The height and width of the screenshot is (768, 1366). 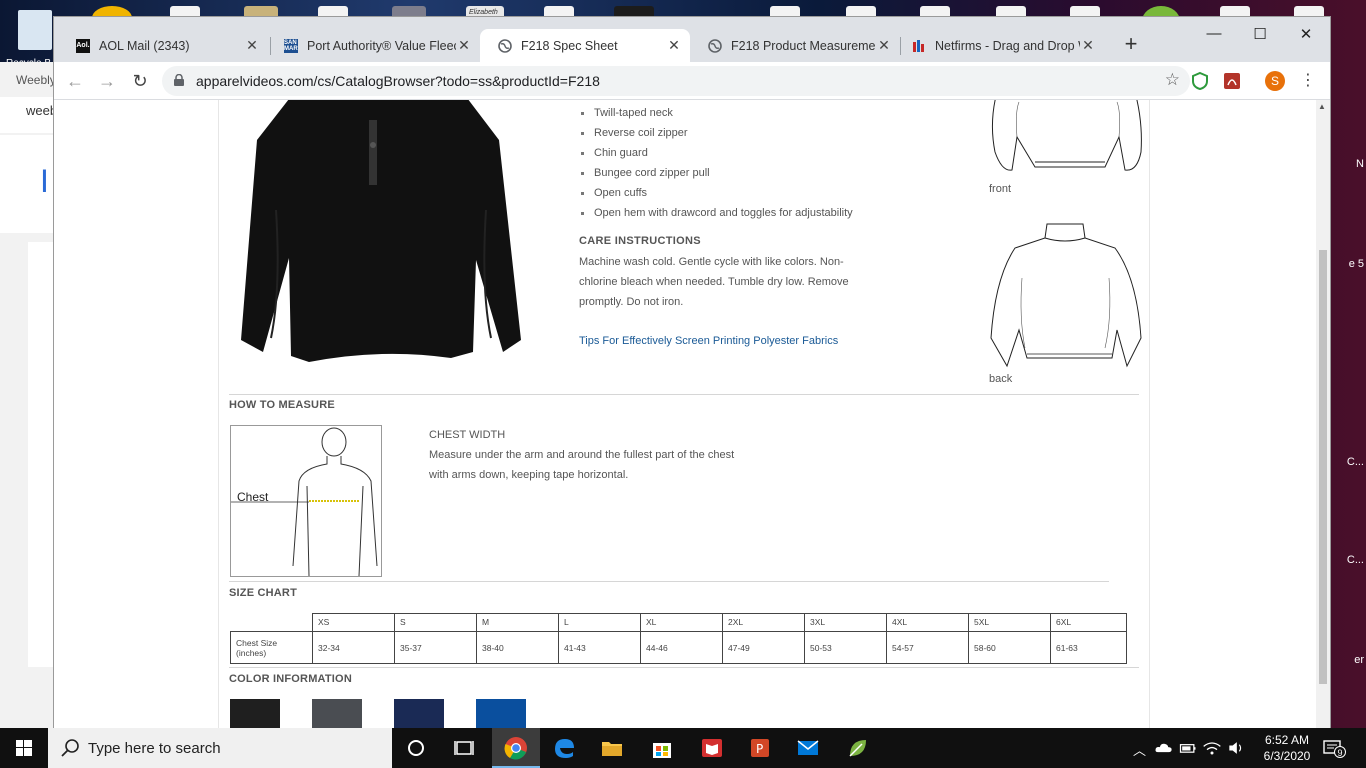 What do you see at coordinates (1200, 81) in the screenshot?
I see `shield-icon` at bounding box center [1200, 81].